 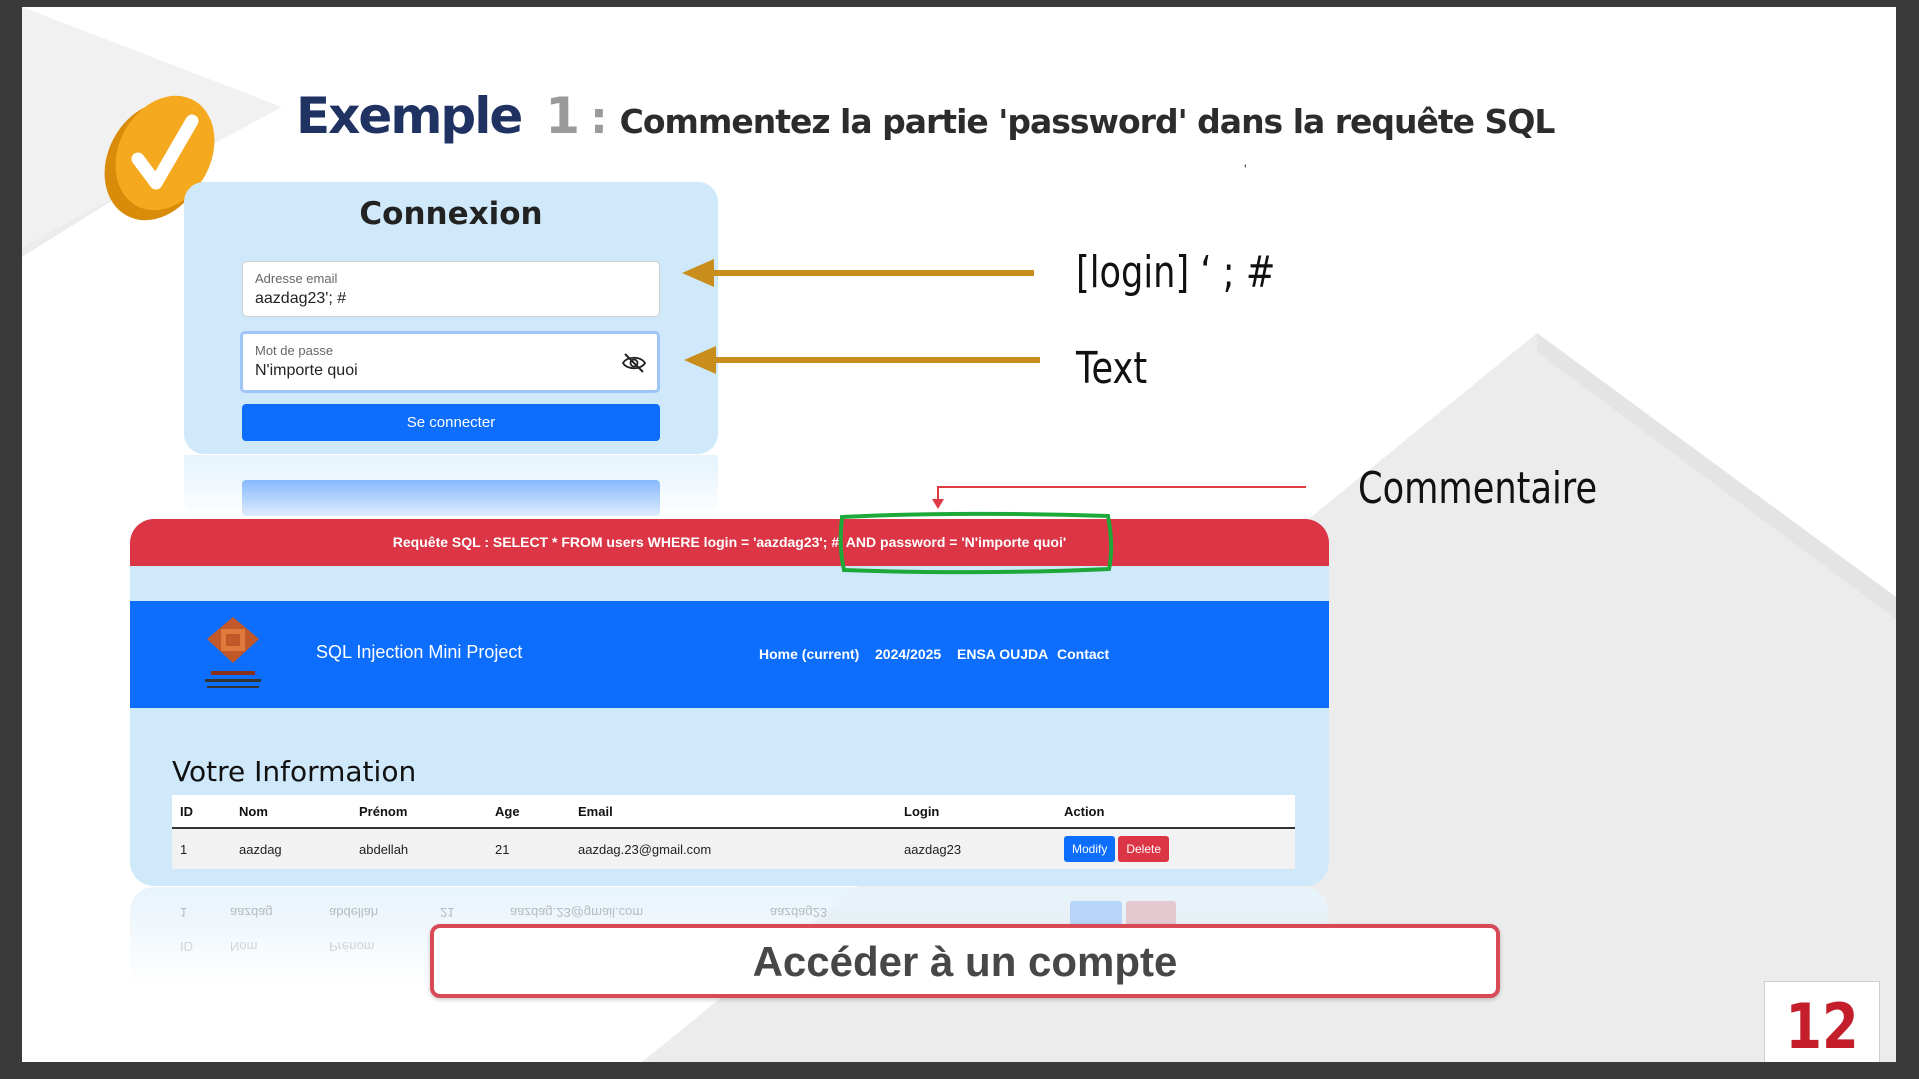 I want to click on banner-text: Accéder à un compte, so click(x=965, y=961).